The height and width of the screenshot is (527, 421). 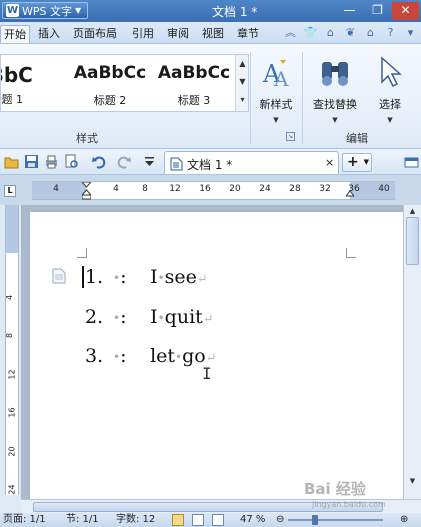 I want to click on zoom-slider, so click(x=335, y=520).